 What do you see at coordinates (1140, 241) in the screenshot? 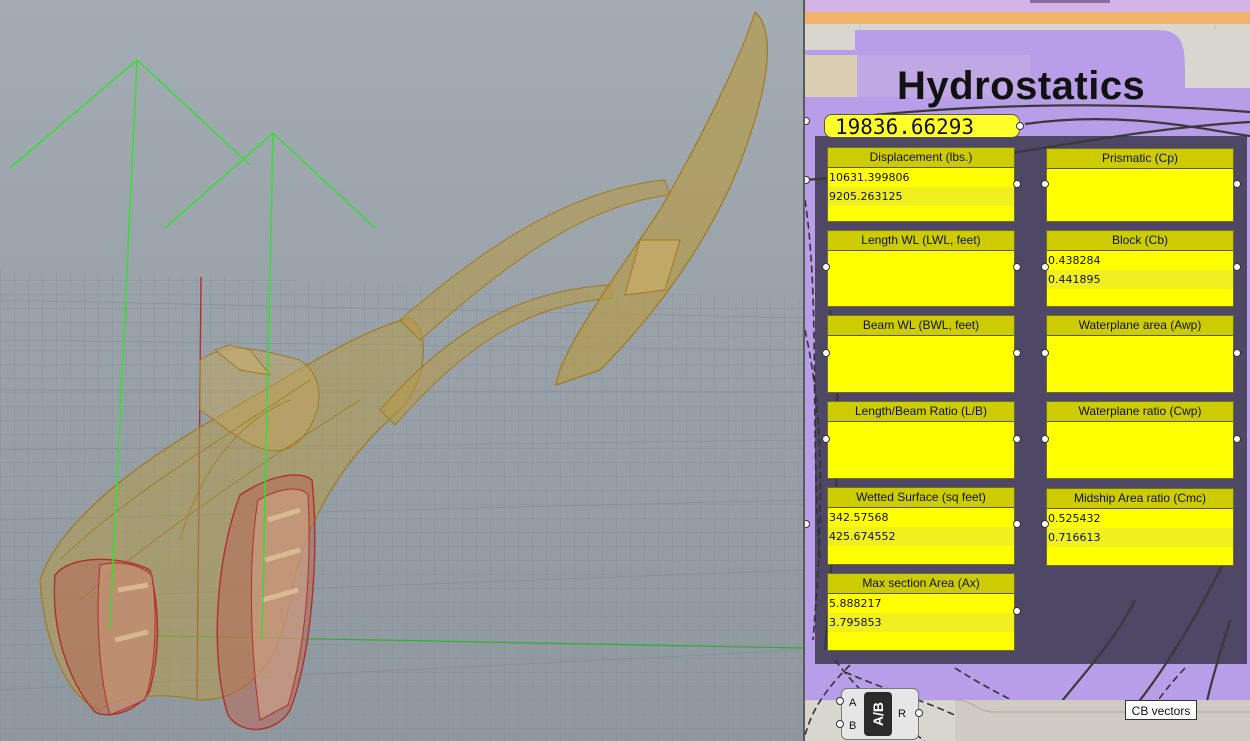
I see `panel-title: Block (Cb)` at bounding box center [1140, 241].